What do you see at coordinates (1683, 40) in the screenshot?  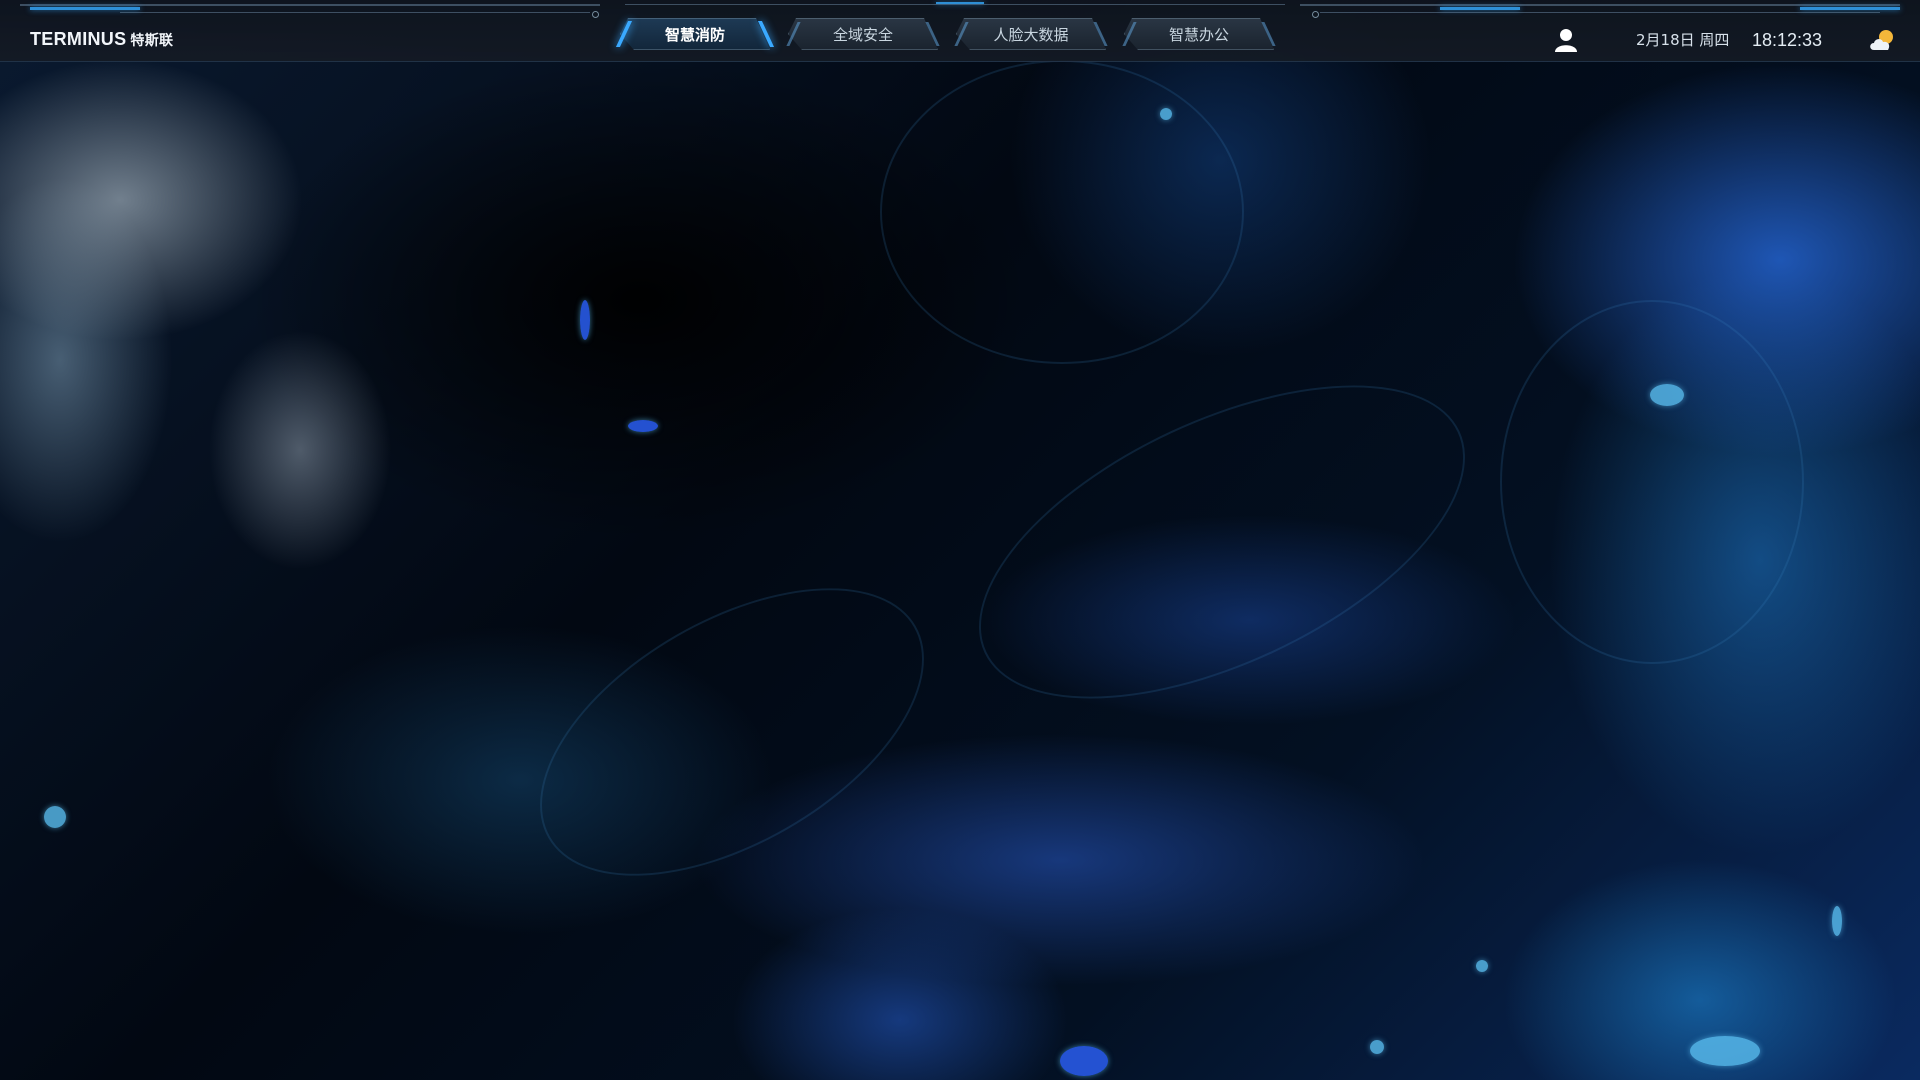 I see `header-date: 2月18日 周四` at bounding box center [1683, 40].